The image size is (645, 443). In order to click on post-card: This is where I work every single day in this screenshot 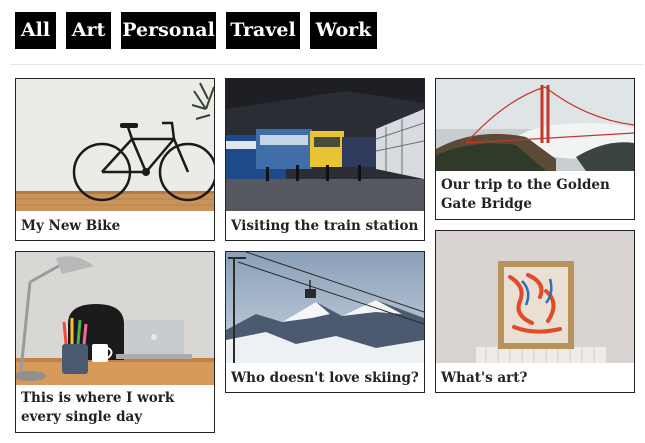, I will do `click(115, 342)`.